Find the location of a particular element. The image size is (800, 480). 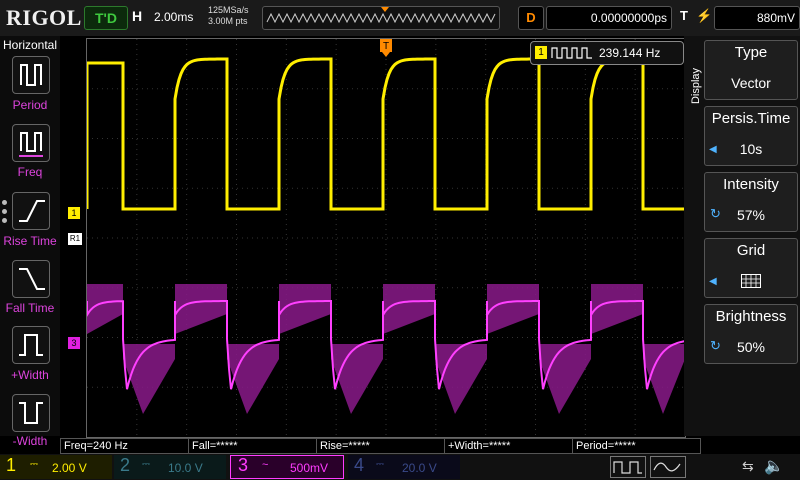

svg-text: T is located at coordinates (386, 46).